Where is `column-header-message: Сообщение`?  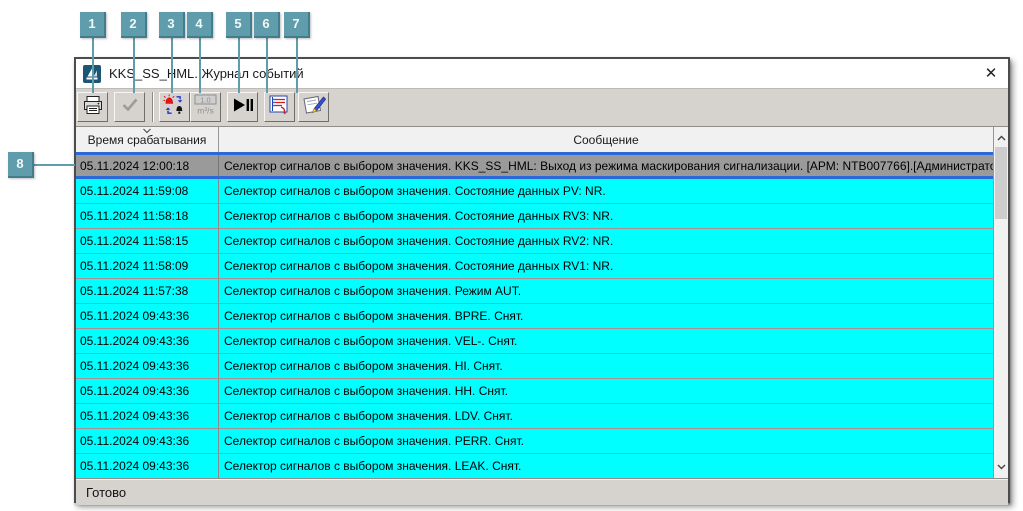
column-header-message: Сообщение is located at coordinates (606, 139).